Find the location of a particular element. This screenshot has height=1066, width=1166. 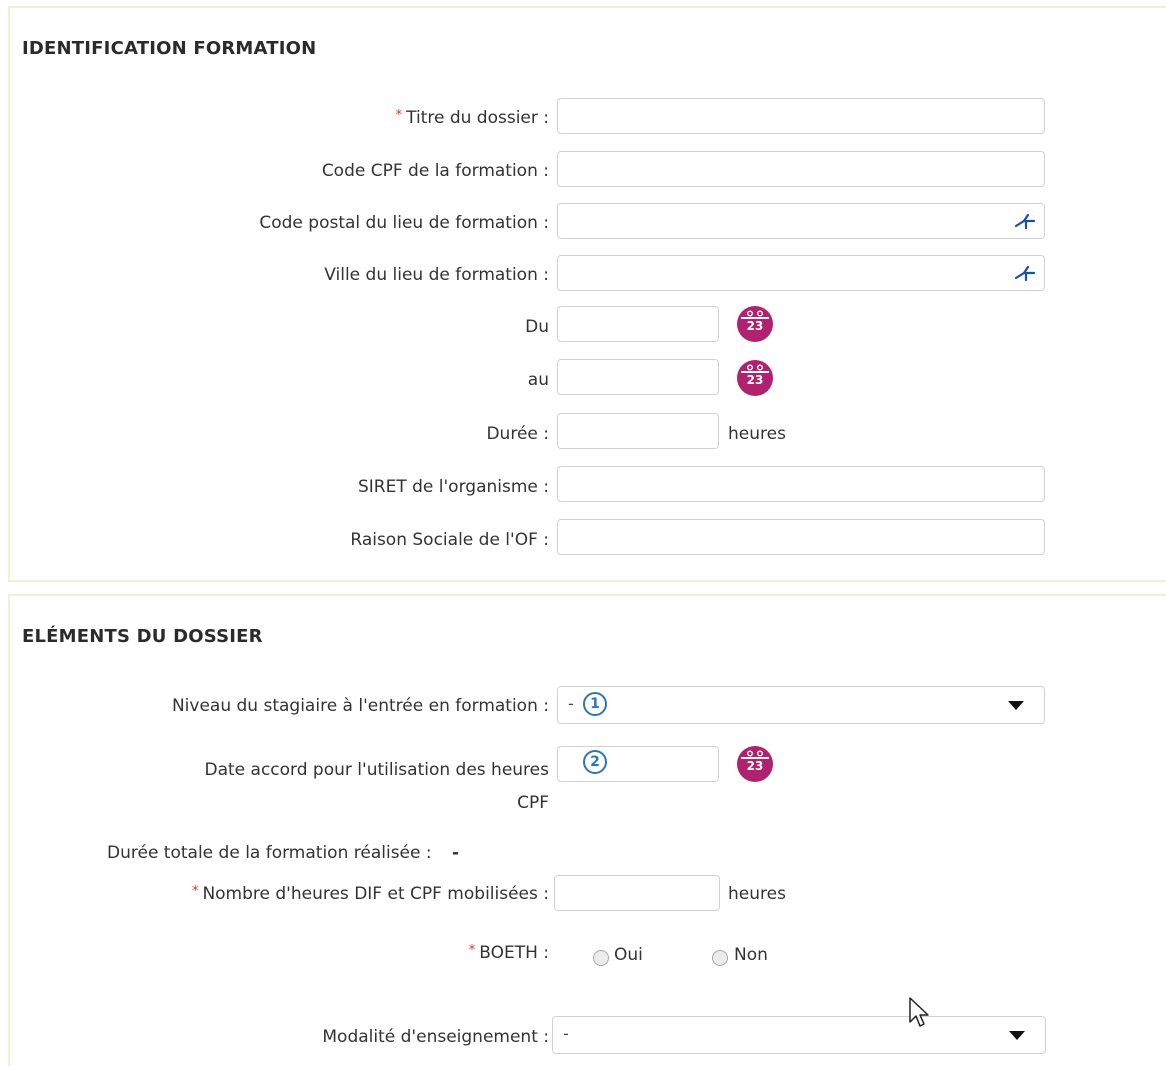

section-title-elements: ELÉMENTS DU DOSSIER is located at coordinates (142, 636).